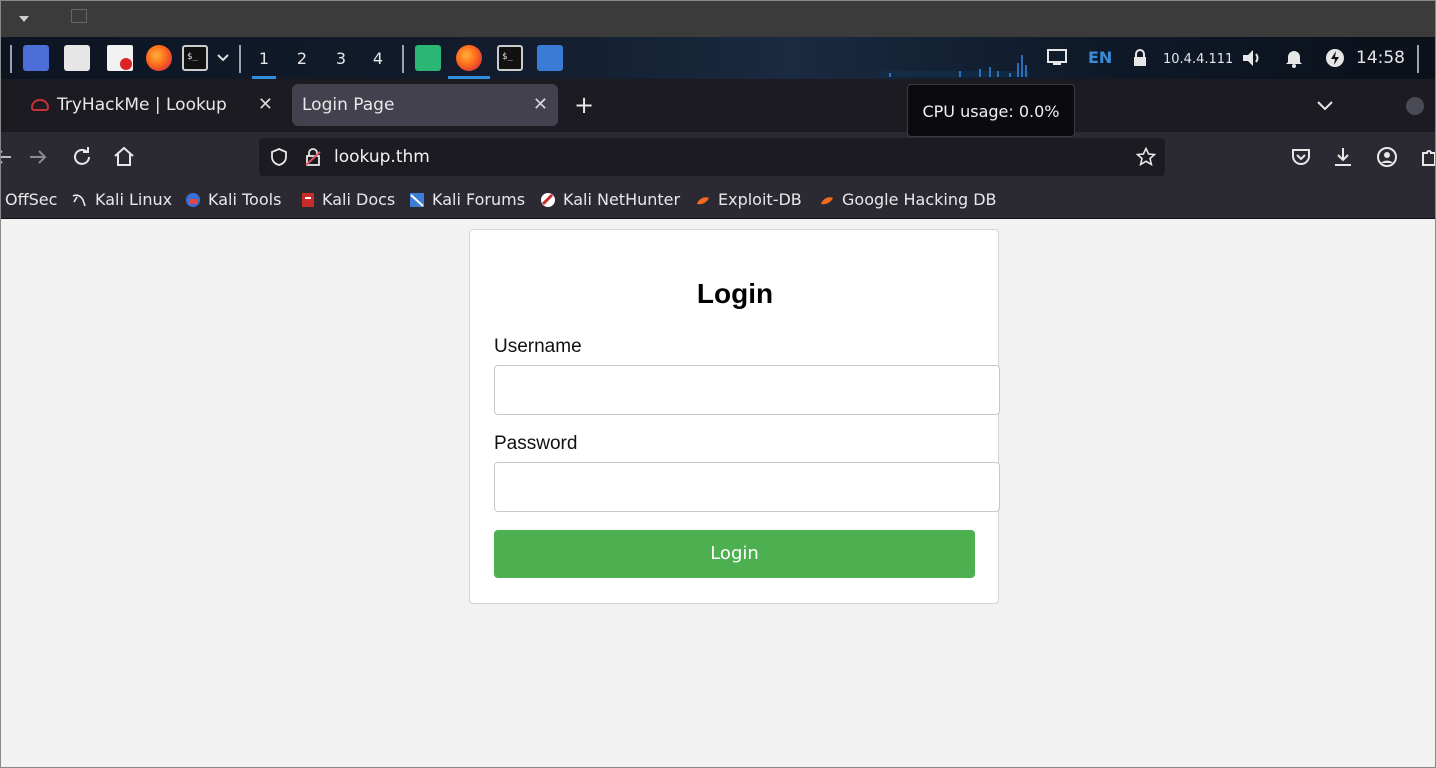 The height and width of the screenshot is (768, 1436). I want to click on ip-address: 10.4.4.111, so click(1198, 59).